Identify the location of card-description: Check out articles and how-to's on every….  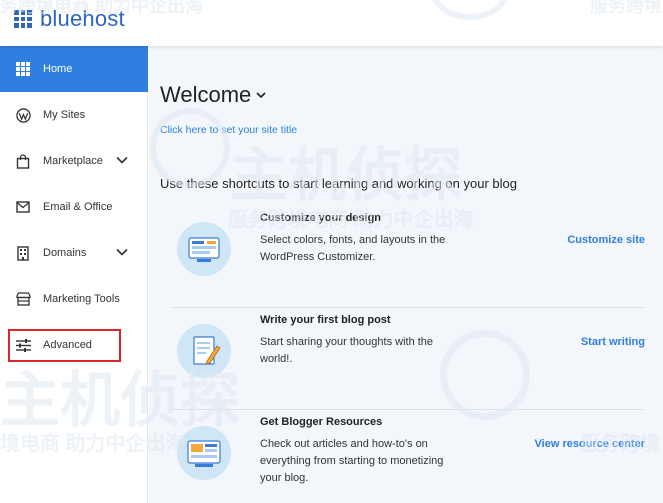
(352, 461).